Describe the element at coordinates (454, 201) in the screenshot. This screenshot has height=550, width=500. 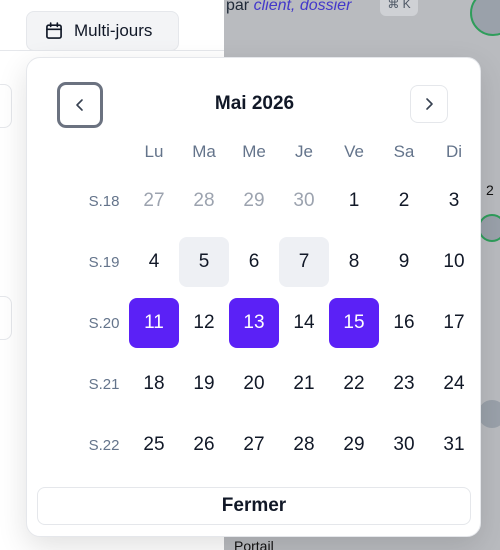
I see `calendar-day: 3` at that location.